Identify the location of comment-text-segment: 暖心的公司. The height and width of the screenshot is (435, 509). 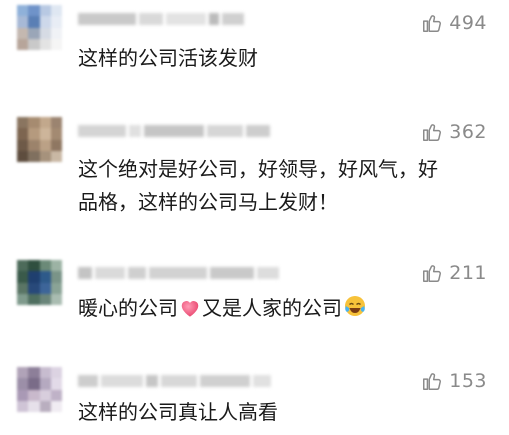
(128, 308).